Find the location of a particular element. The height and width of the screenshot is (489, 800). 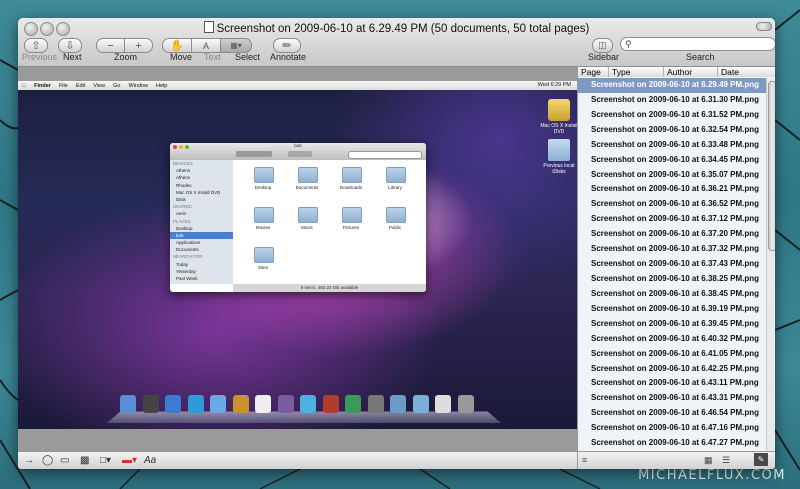

finder-sidebar-item: iDisk is located at coordinates (181, 199).